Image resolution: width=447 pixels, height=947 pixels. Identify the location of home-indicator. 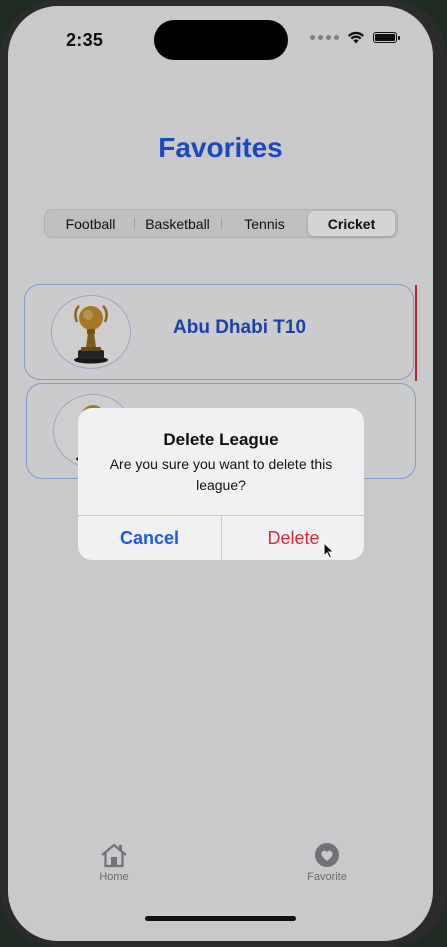
(220, 918).